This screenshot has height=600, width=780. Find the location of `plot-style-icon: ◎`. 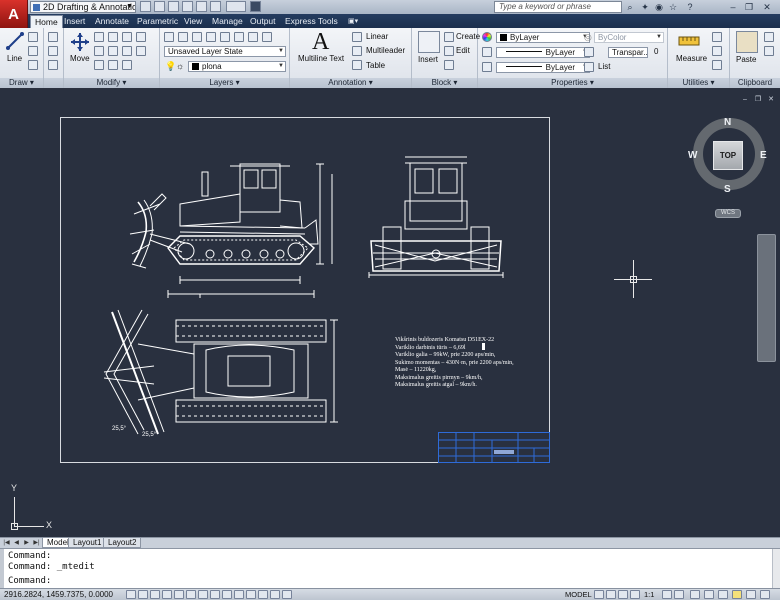

plot-style-icon: ◎ is located at coordinates (589, 37).